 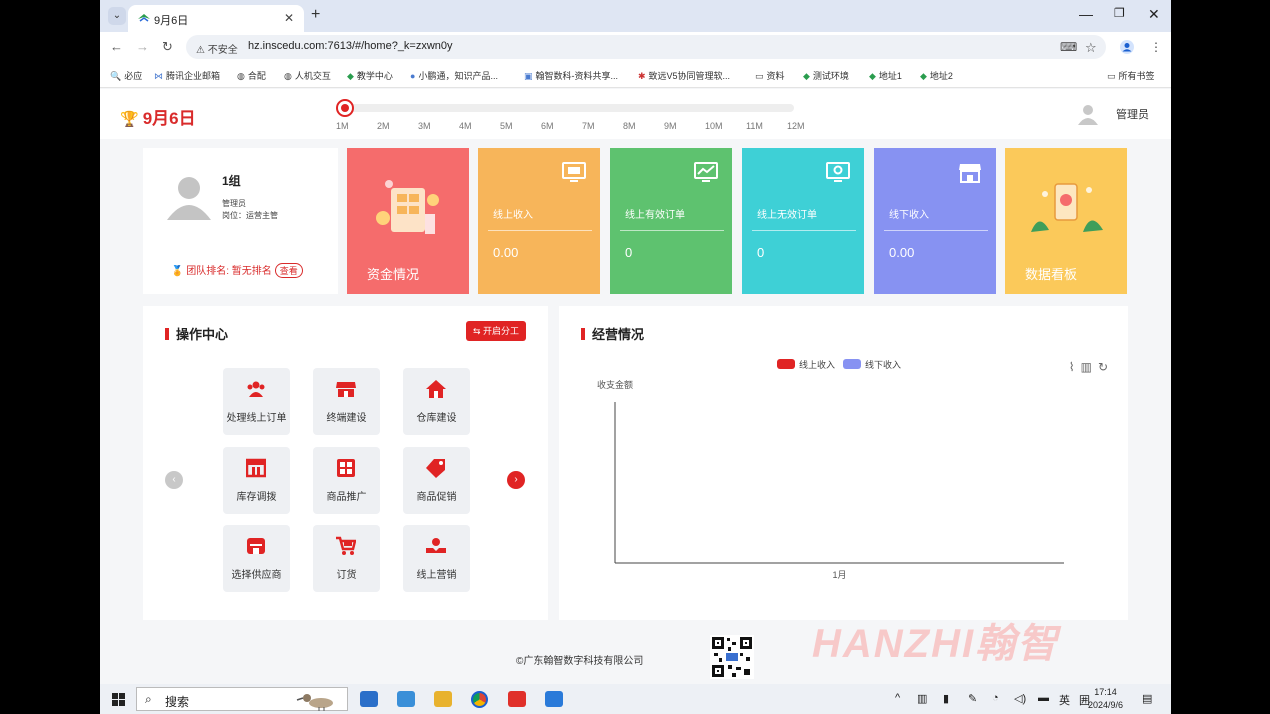 What do you see at coordinates (671, 221) in the screenshot?
I see `card-online-valid-orders: 线上有效订单 0` at bounding box center [671, 221].